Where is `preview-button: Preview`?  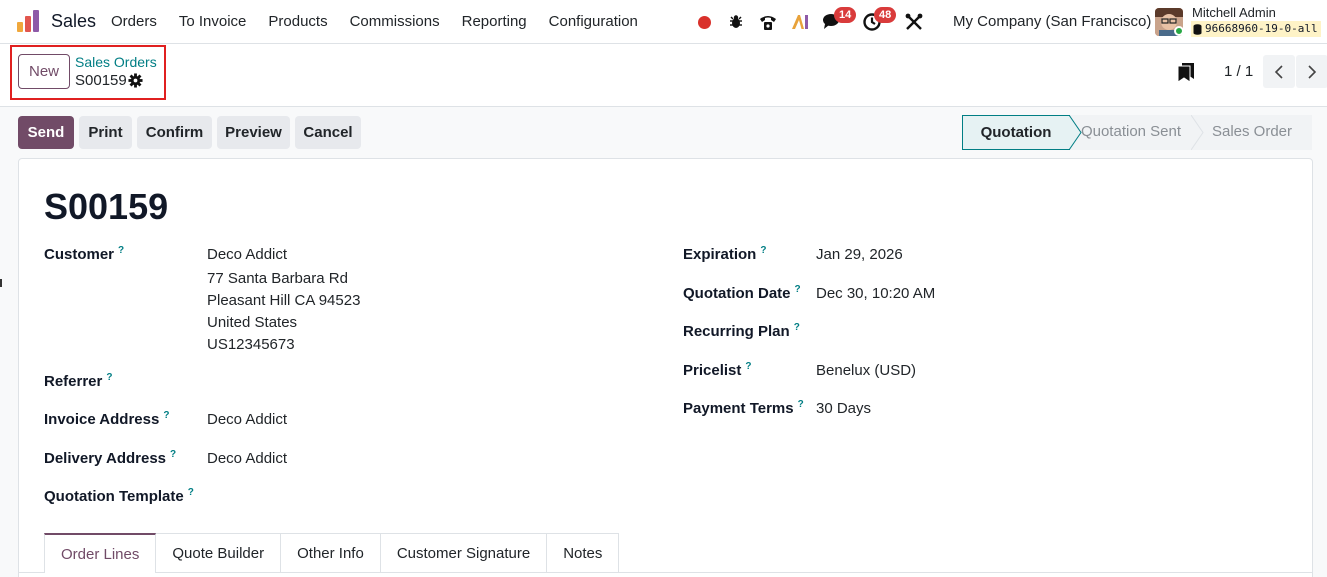
preview-button: Preview is located at coordinates (253, 132).